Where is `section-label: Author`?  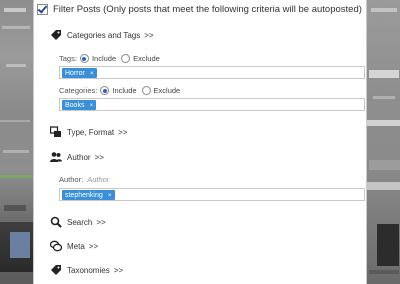 section-label: Author is located at coordinates (79, 157).